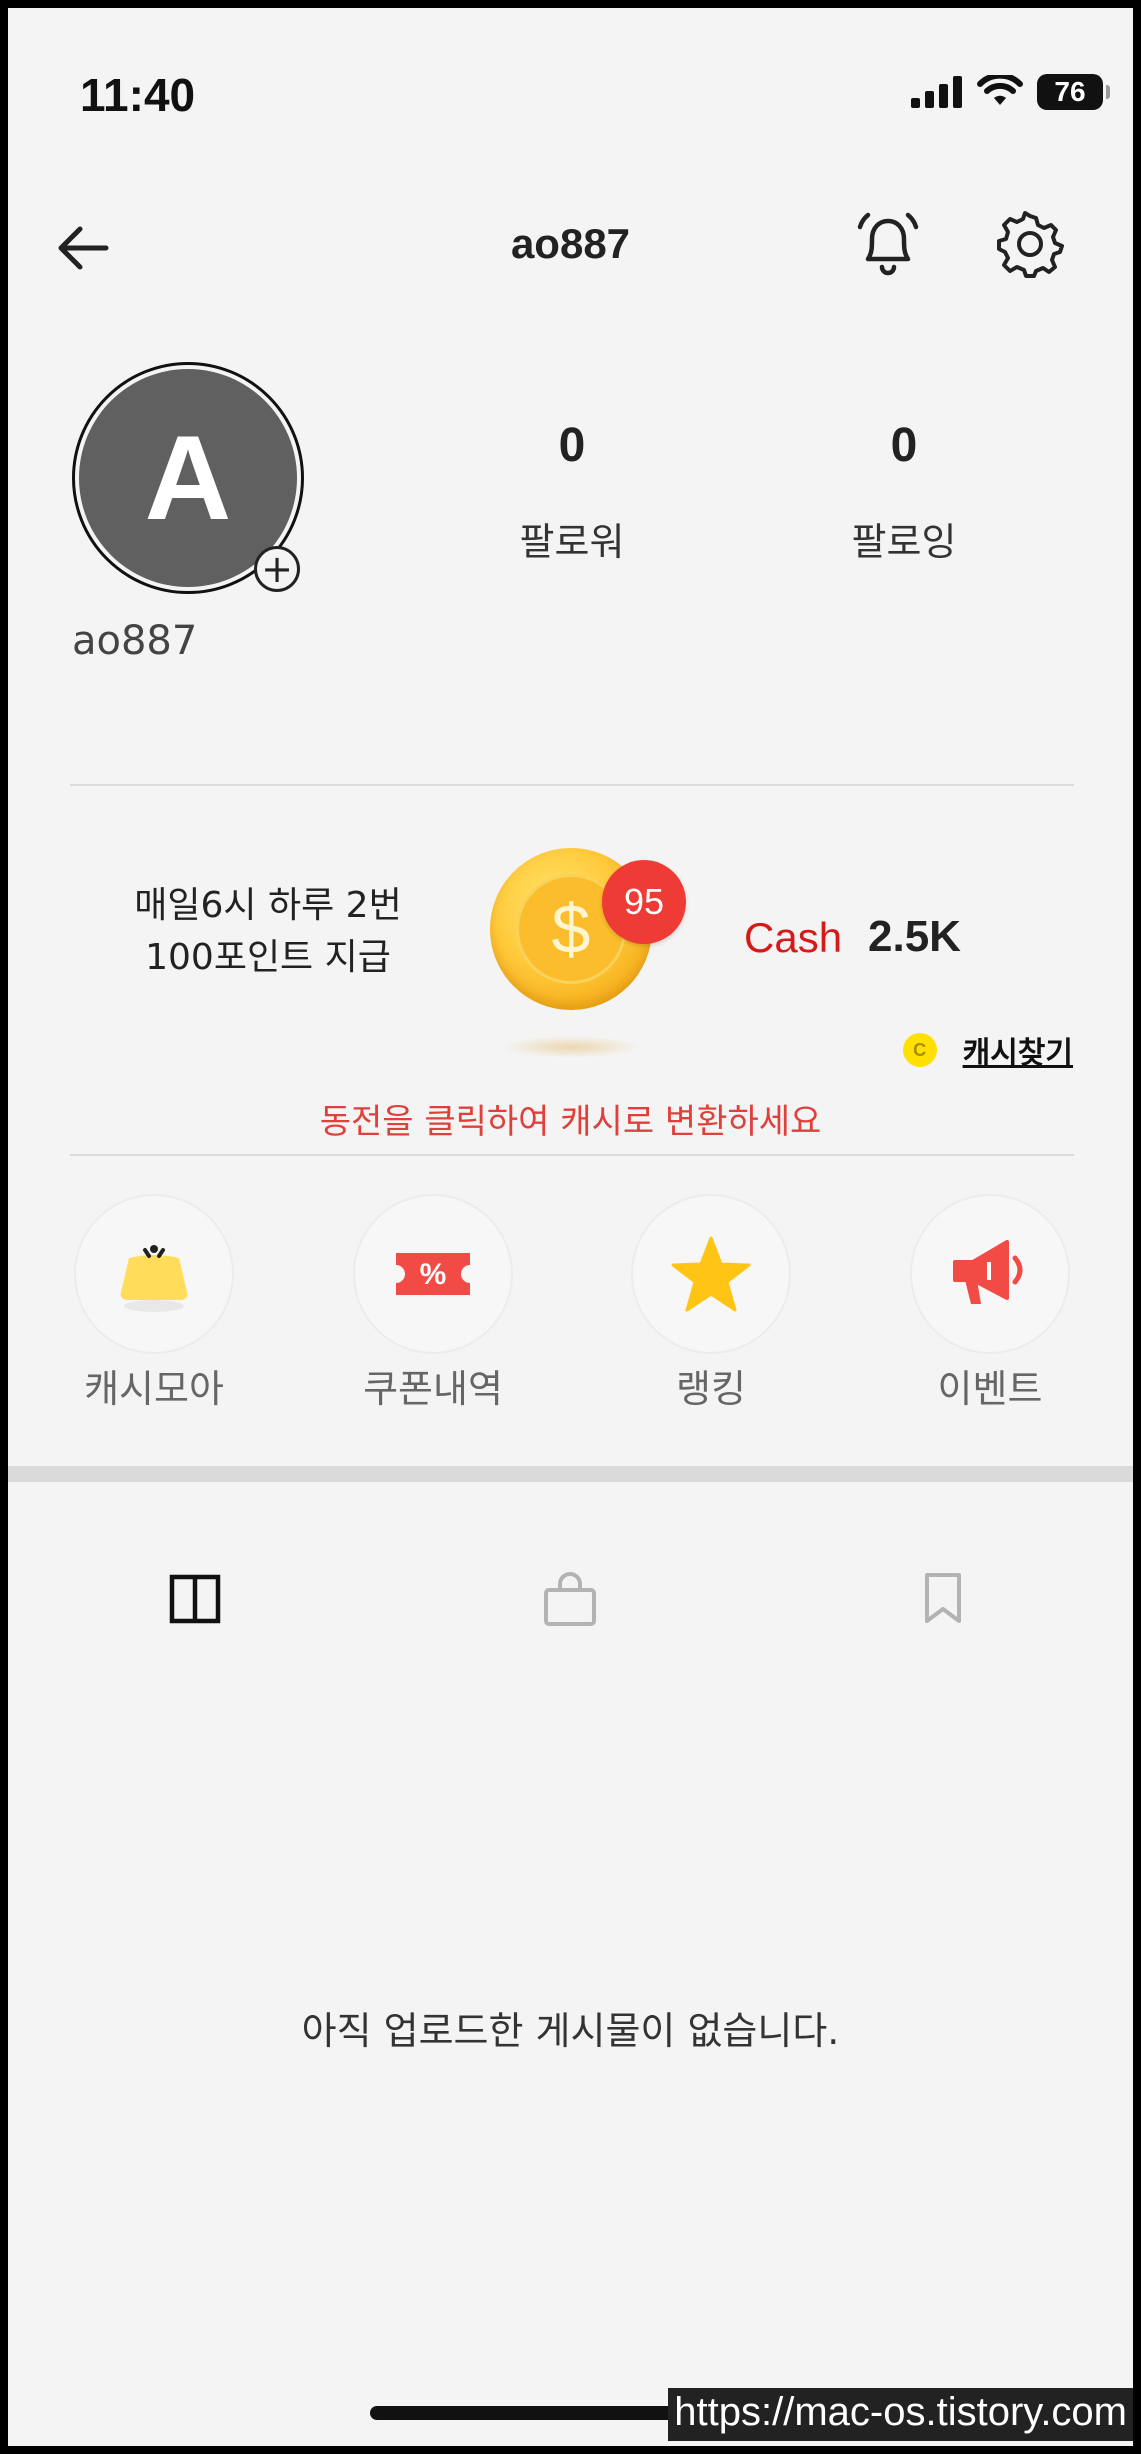  What do you see at coordinates (904, 492) in the screenshot?
I see `following-stat: 0 팔로잉` at bounding box center [904, 492].